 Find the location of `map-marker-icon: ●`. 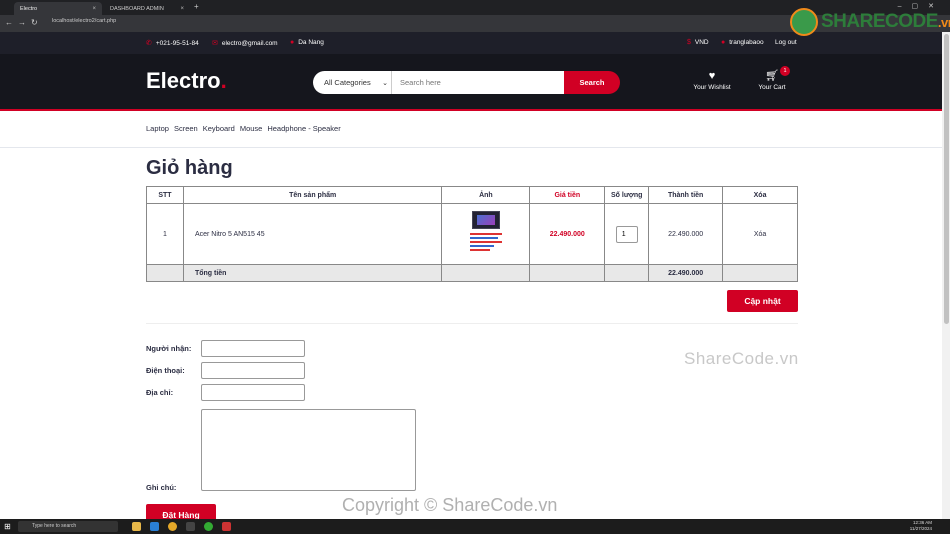

map-marker-icon: ● is located at coordinates (292, 42).